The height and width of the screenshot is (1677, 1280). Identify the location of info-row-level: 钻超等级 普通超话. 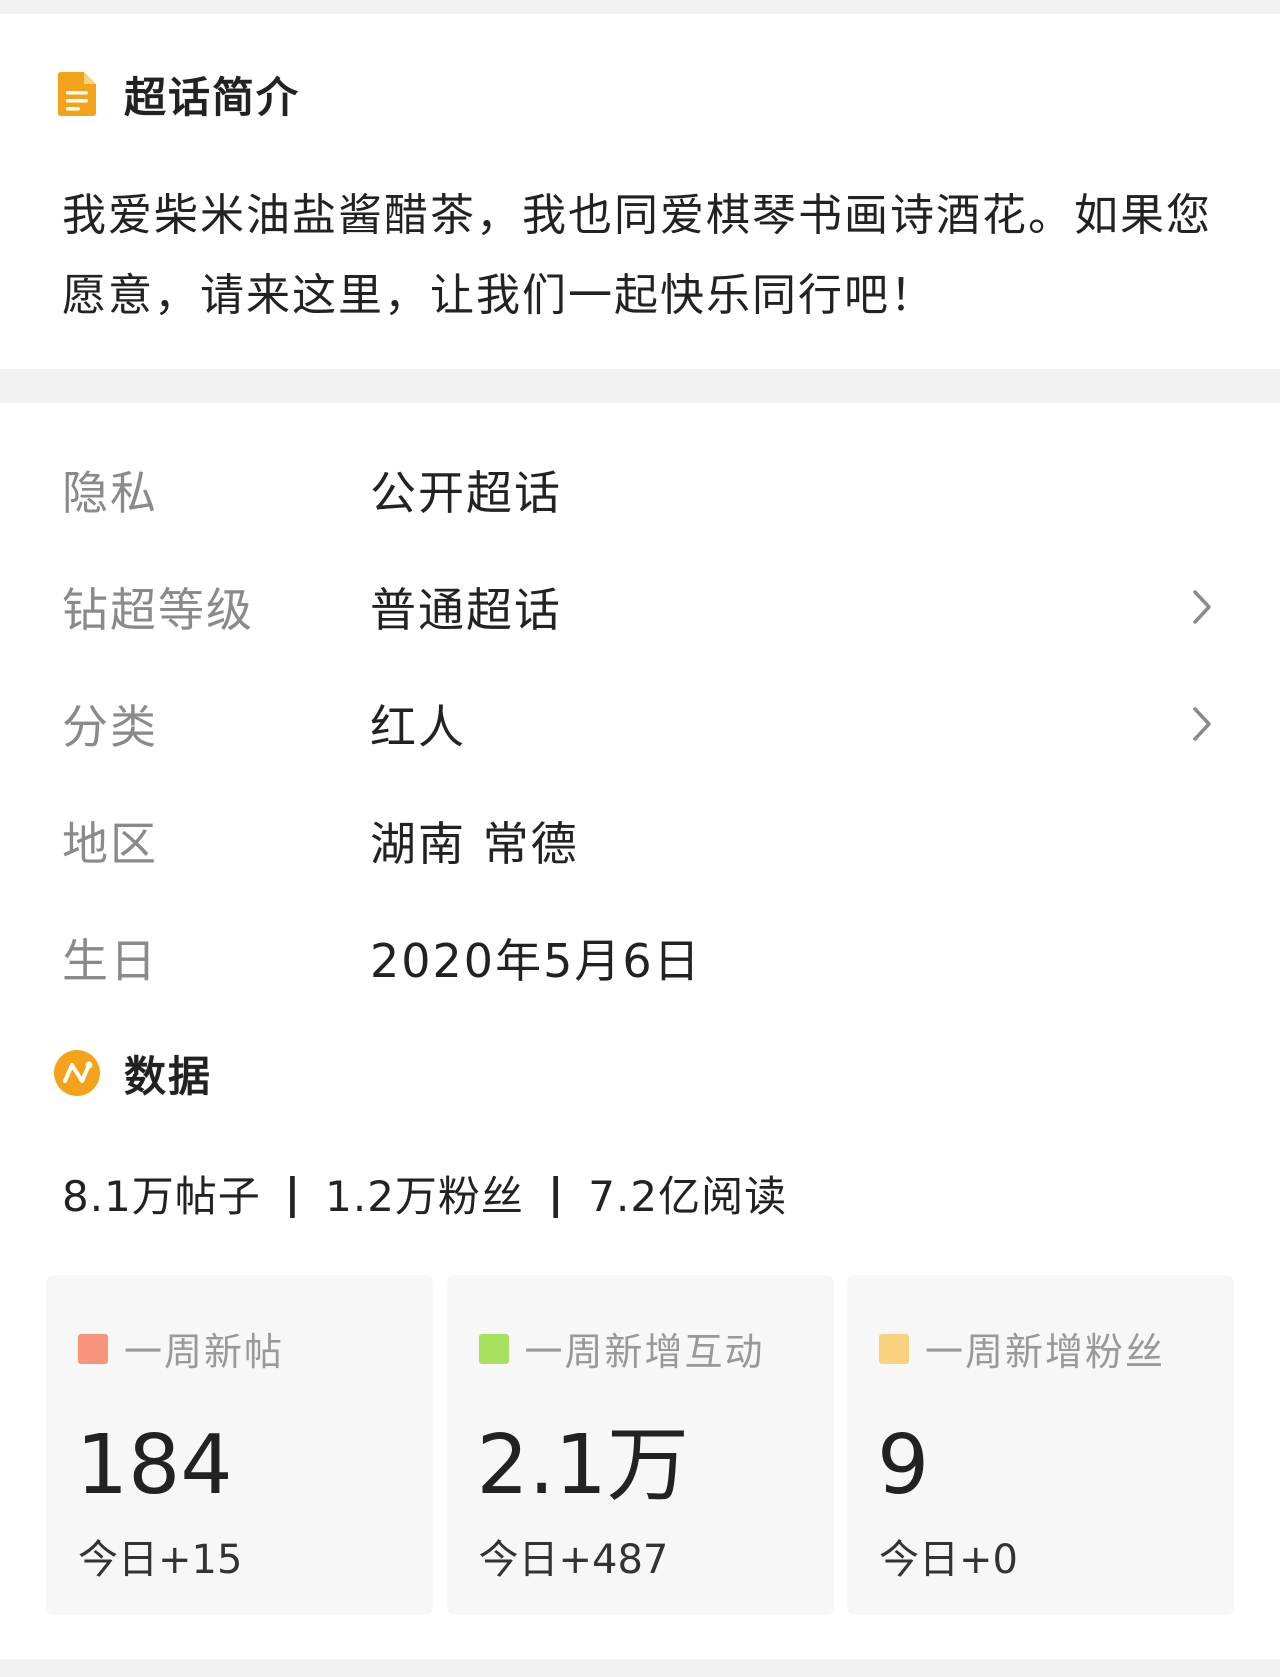
(640, 607).